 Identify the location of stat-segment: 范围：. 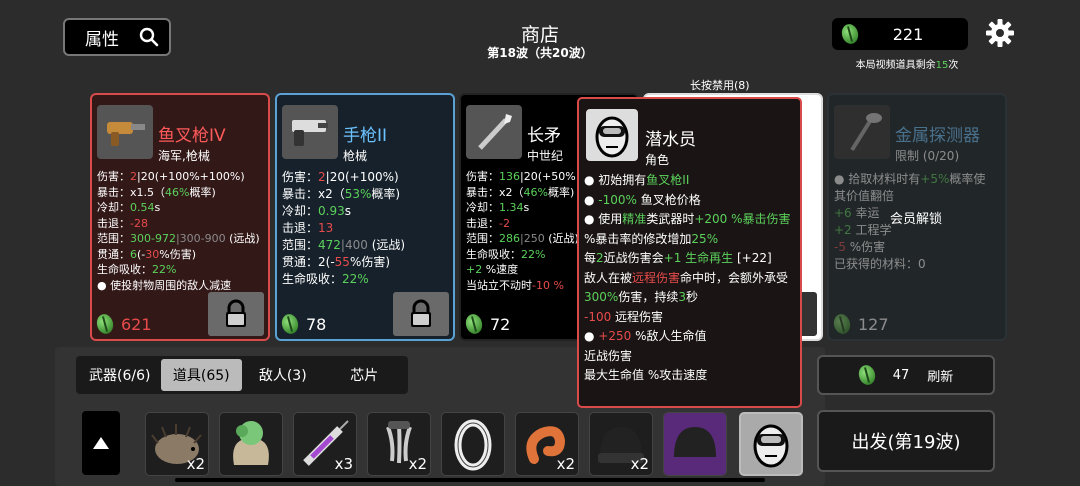
(482, 238).